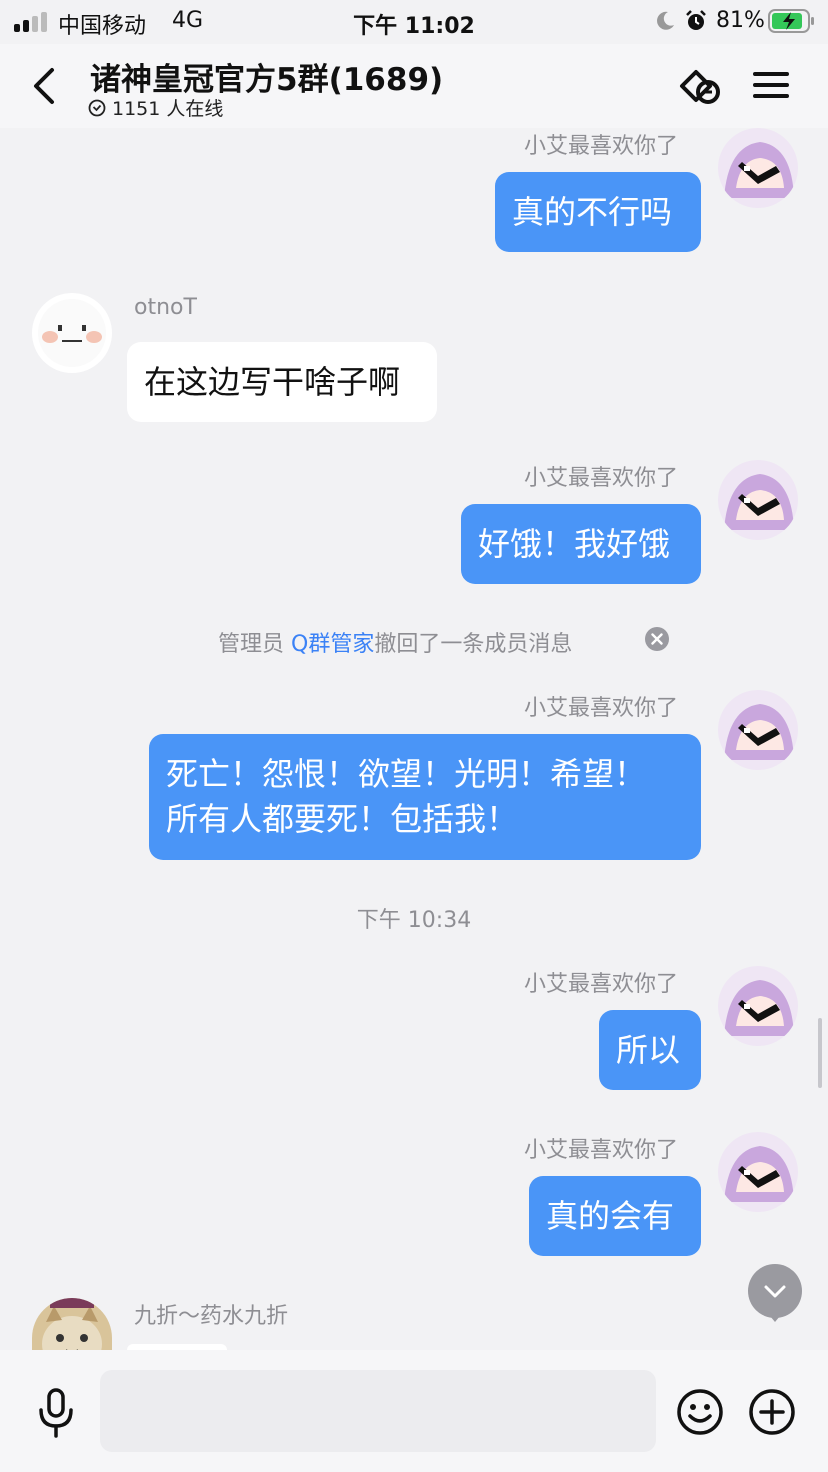 The height and width of the screenshot is (1472, 828). I want to click on microphone-icon, so click(56, 1413).